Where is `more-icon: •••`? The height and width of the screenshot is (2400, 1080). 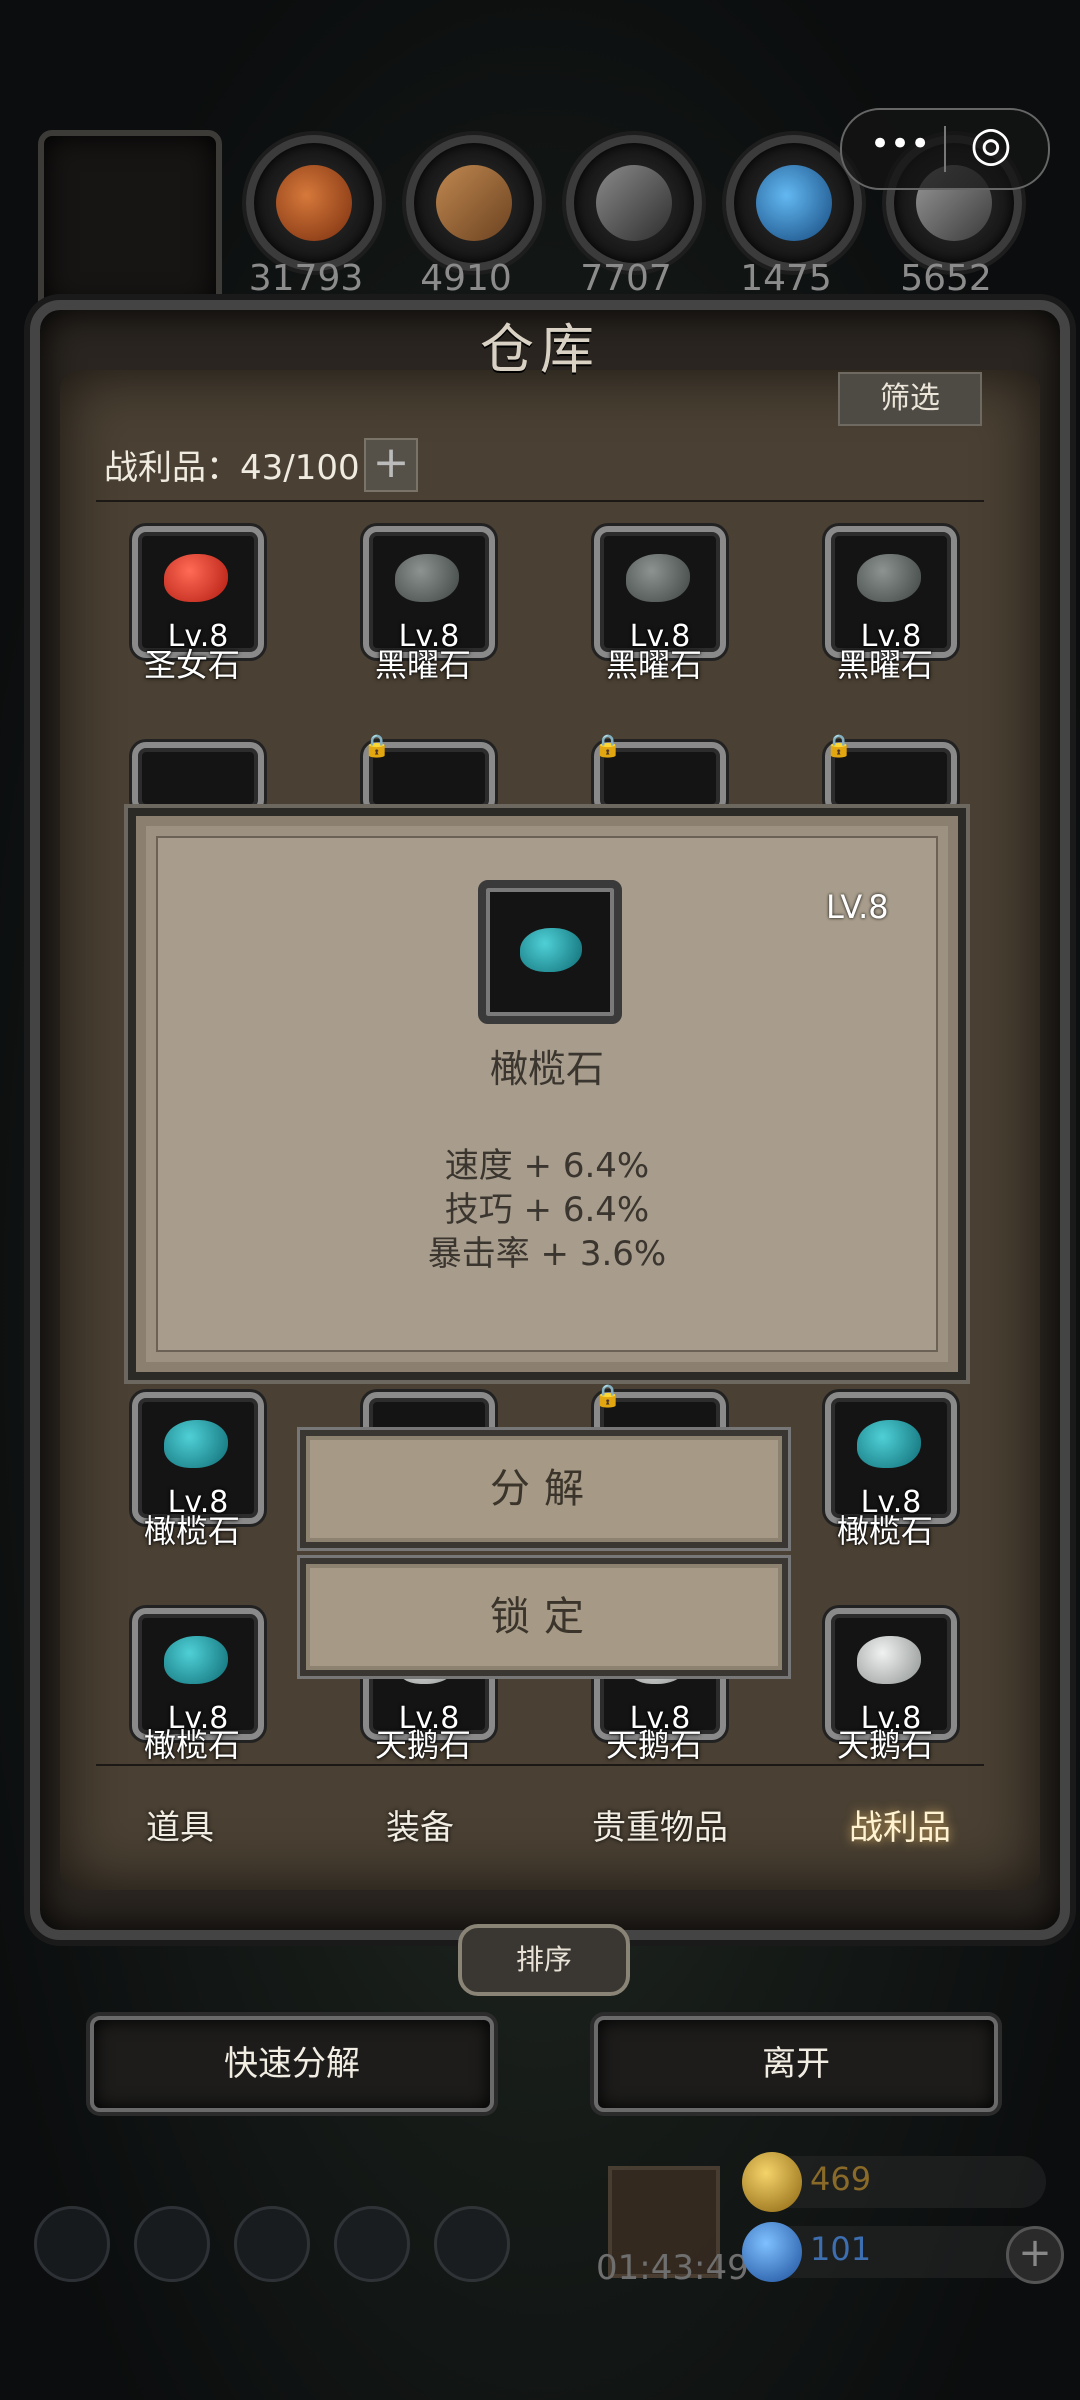 more-icon: ••• is located at coordinates (900, 144).